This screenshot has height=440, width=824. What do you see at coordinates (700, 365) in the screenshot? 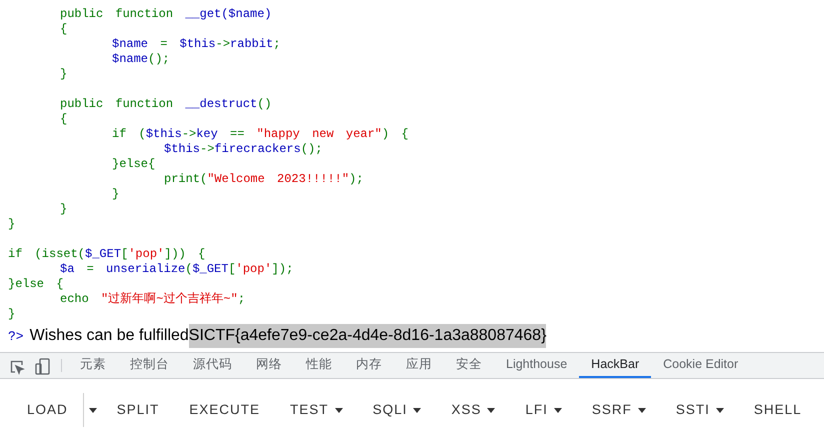
I see `devtools-tab: Cookie Editor` at bounding box center [700, 365].